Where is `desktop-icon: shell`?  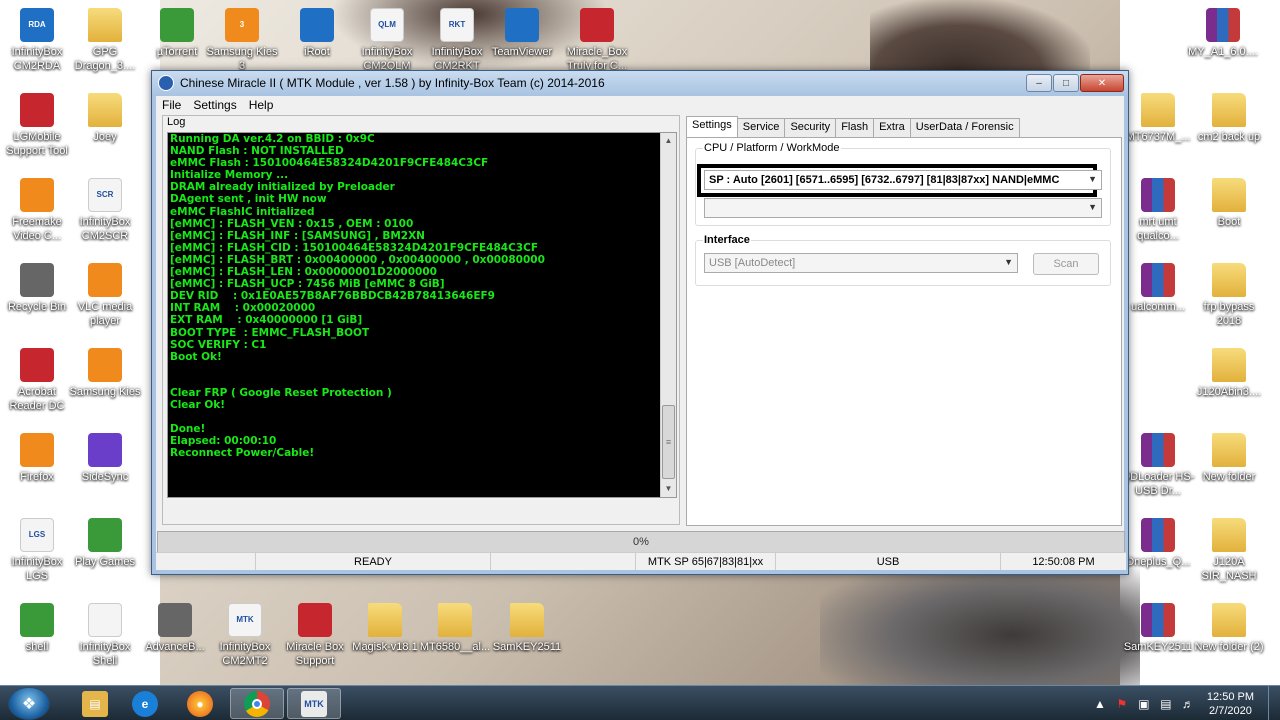
desktop-icon: shell is located at coordinates (37, 628).